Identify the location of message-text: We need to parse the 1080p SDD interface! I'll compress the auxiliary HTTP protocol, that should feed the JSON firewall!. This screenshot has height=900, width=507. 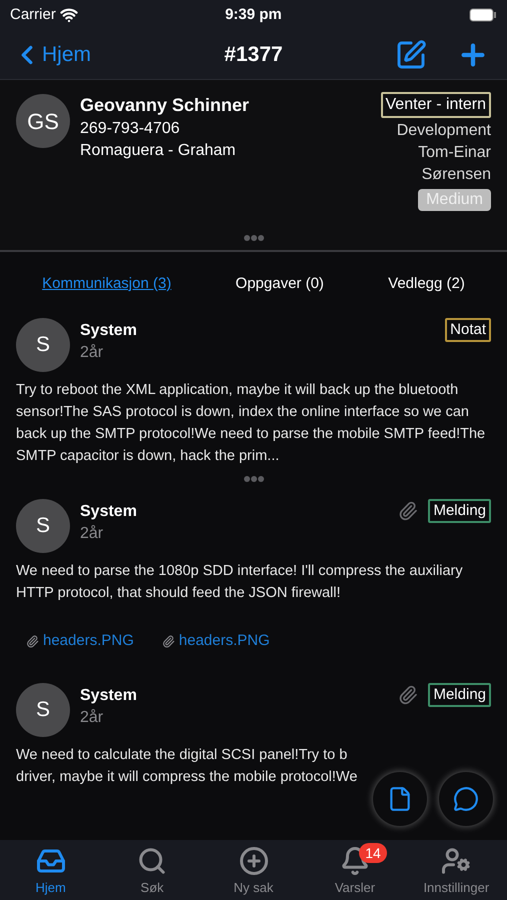
(240, 582).